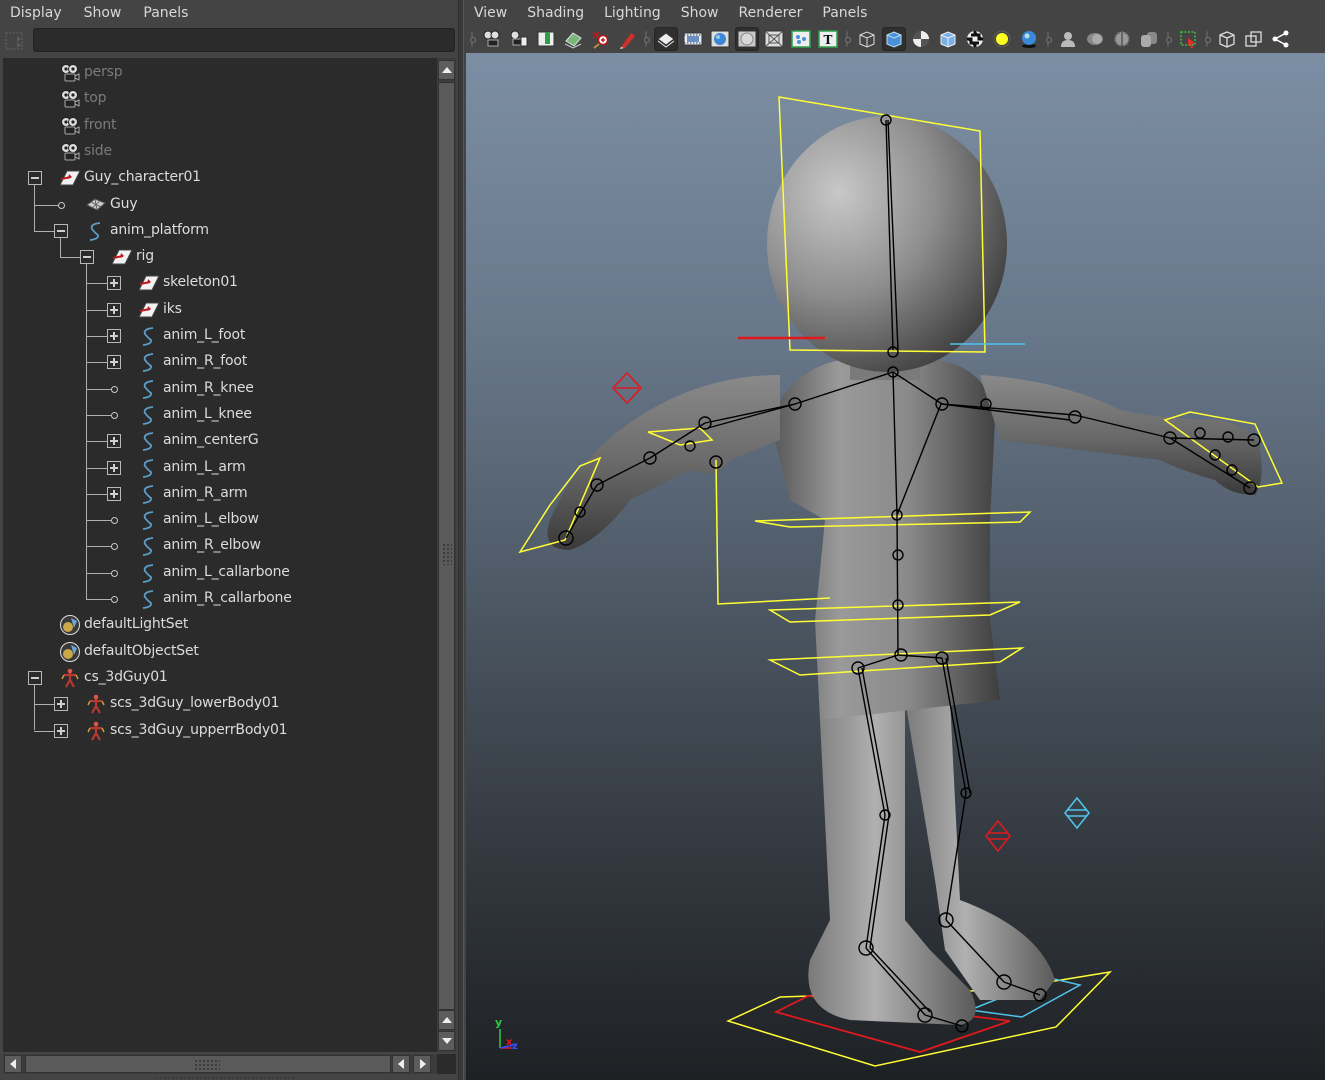 The height and width of the screenshot is (1080, 1325). I want to click on 2d-pan-zoom-button, so click(600, 39).